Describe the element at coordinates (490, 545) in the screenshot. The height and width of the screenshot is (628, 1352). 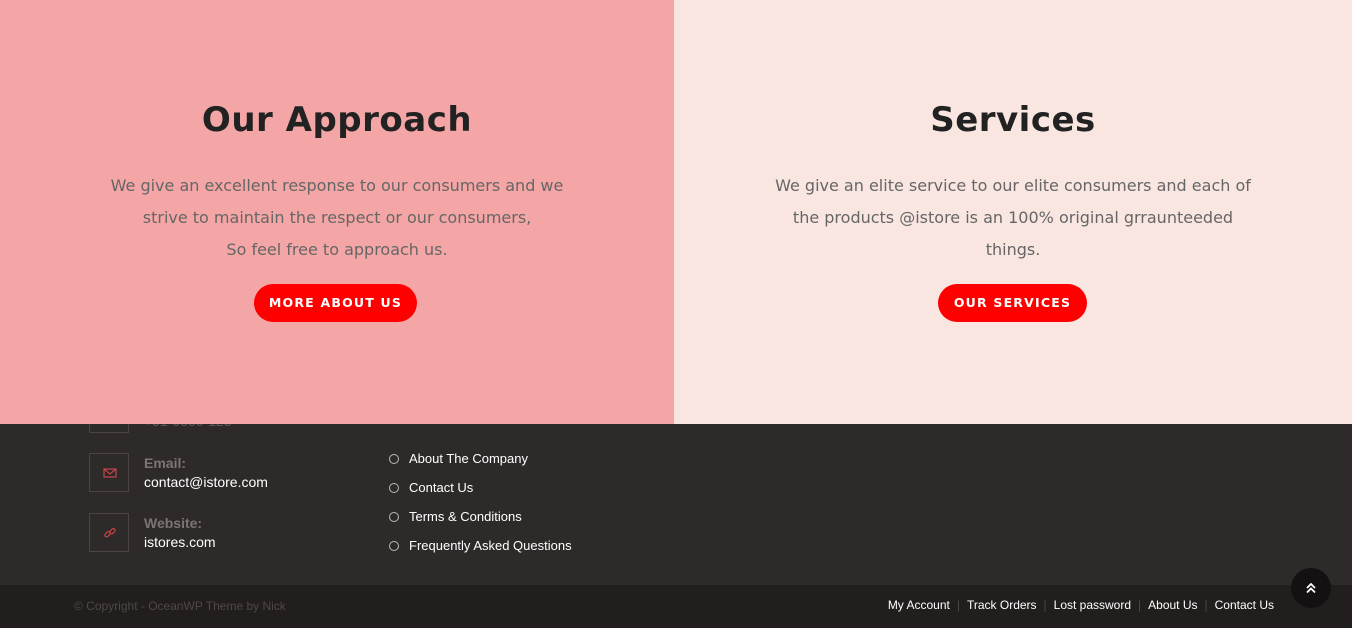
I see `link-faq: Frequently Asked Questions` at that location.